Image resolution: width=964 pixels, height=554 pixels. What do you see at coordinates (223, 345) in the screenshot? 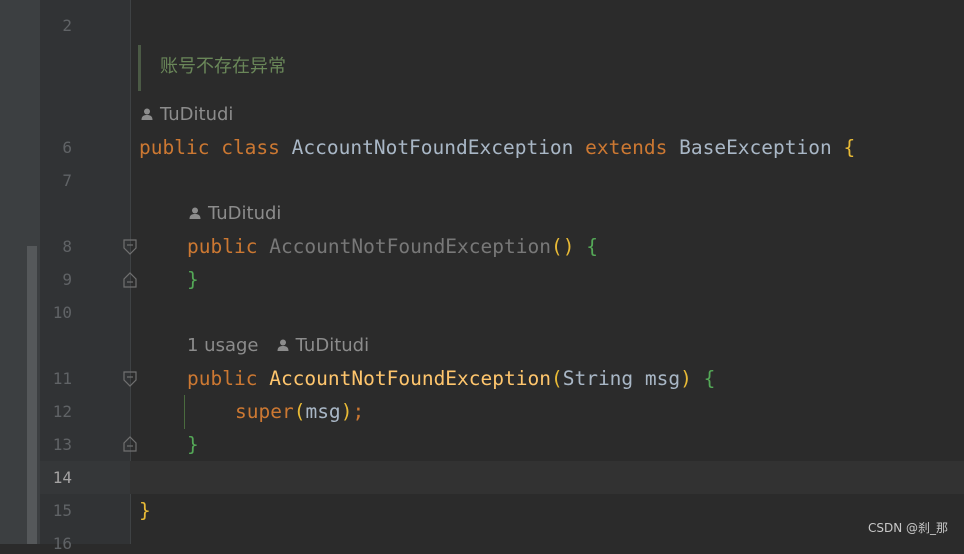
I see `usage-count: 1 usage` at bounding box center [223, 345].